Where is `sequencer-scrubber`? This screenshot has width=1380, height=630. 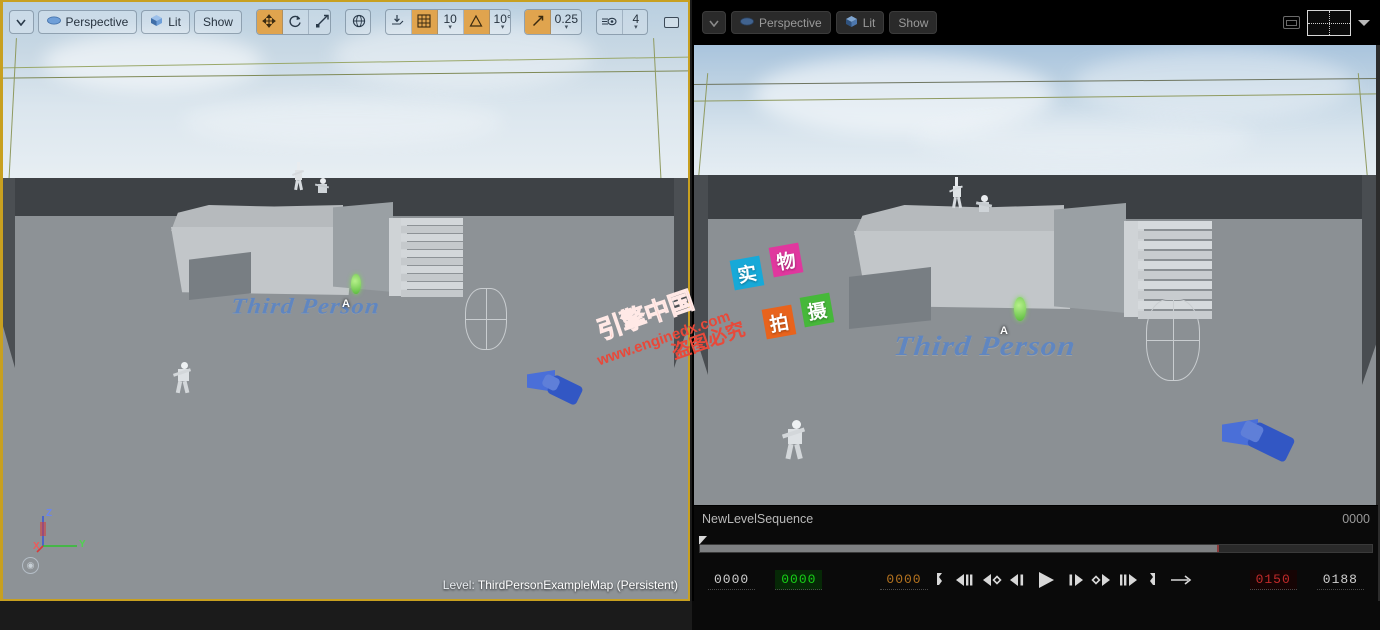
sequencer-scrubber is located at coordinates (1036, 548).